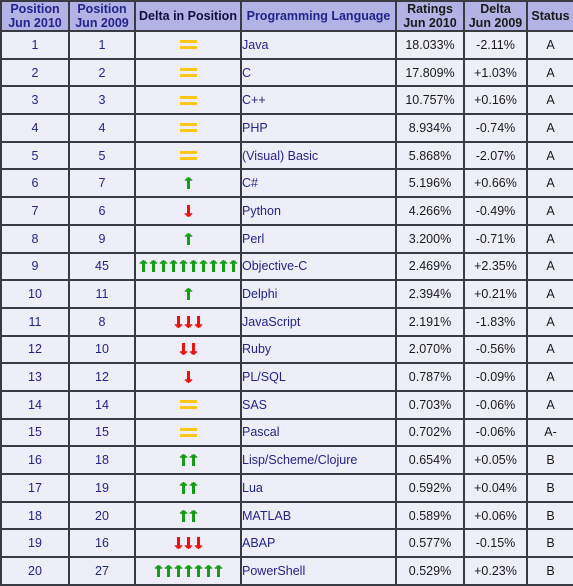 The width and height of the screenshot is (573, 586). Describe the element at coordinates (35, 23) in the screenshot. I see `header-line-2: Jun 2010` at that location.